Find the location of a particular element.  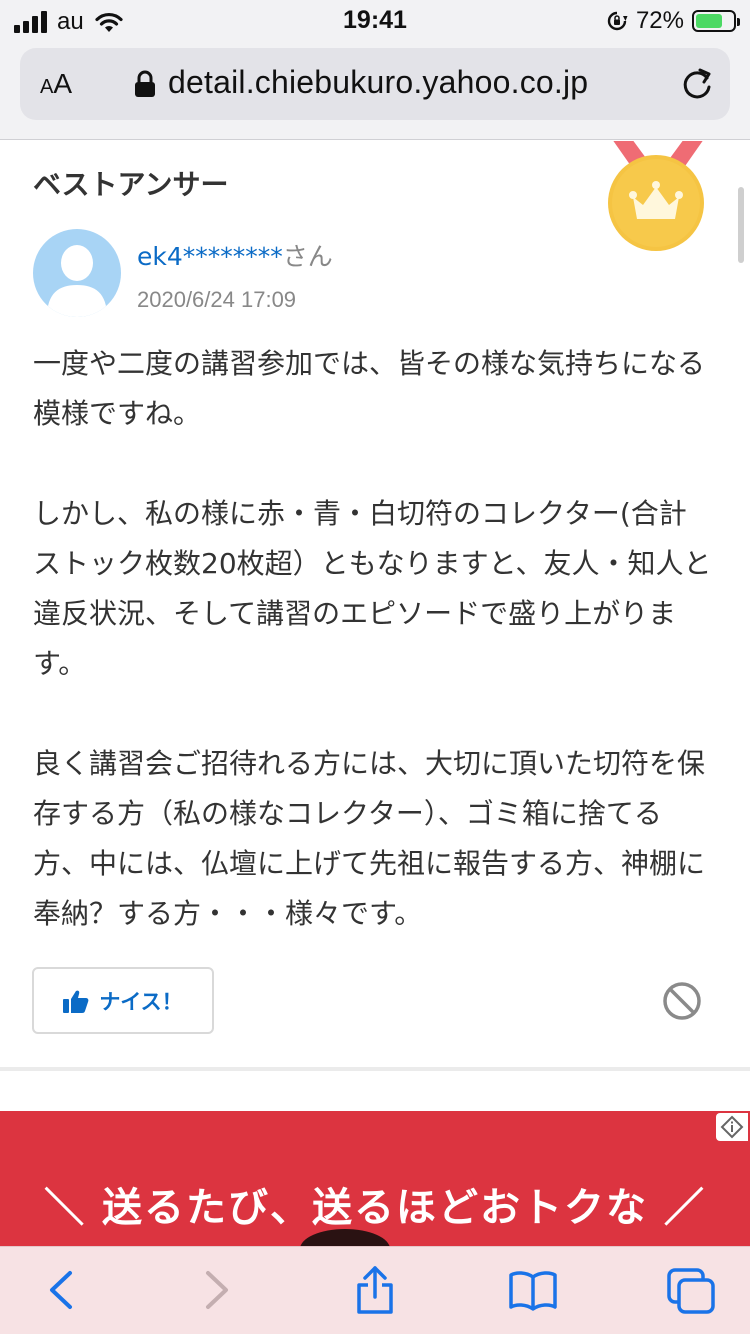

user-id-link: ek4******** is located at coordinates (210, 256).